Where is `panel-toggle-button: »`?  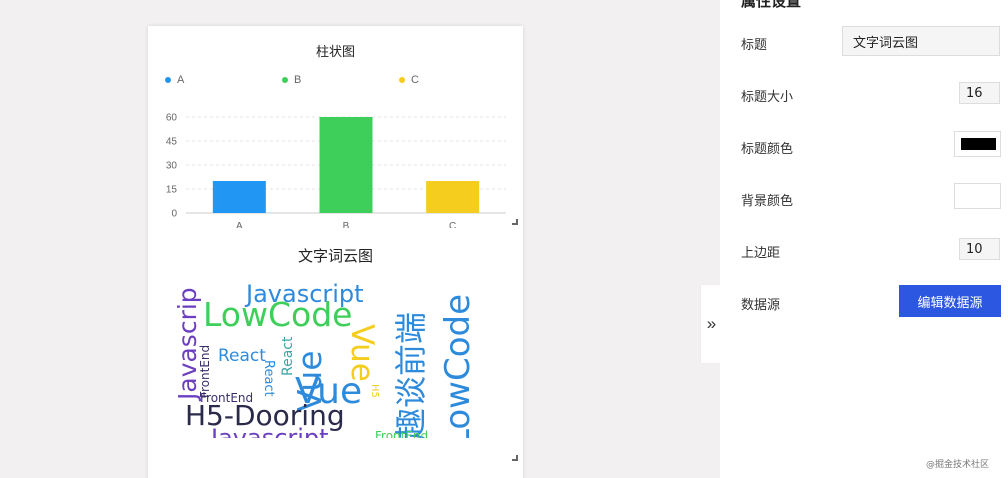
panel-toggle-button: » is located at coordinates (711, 324).